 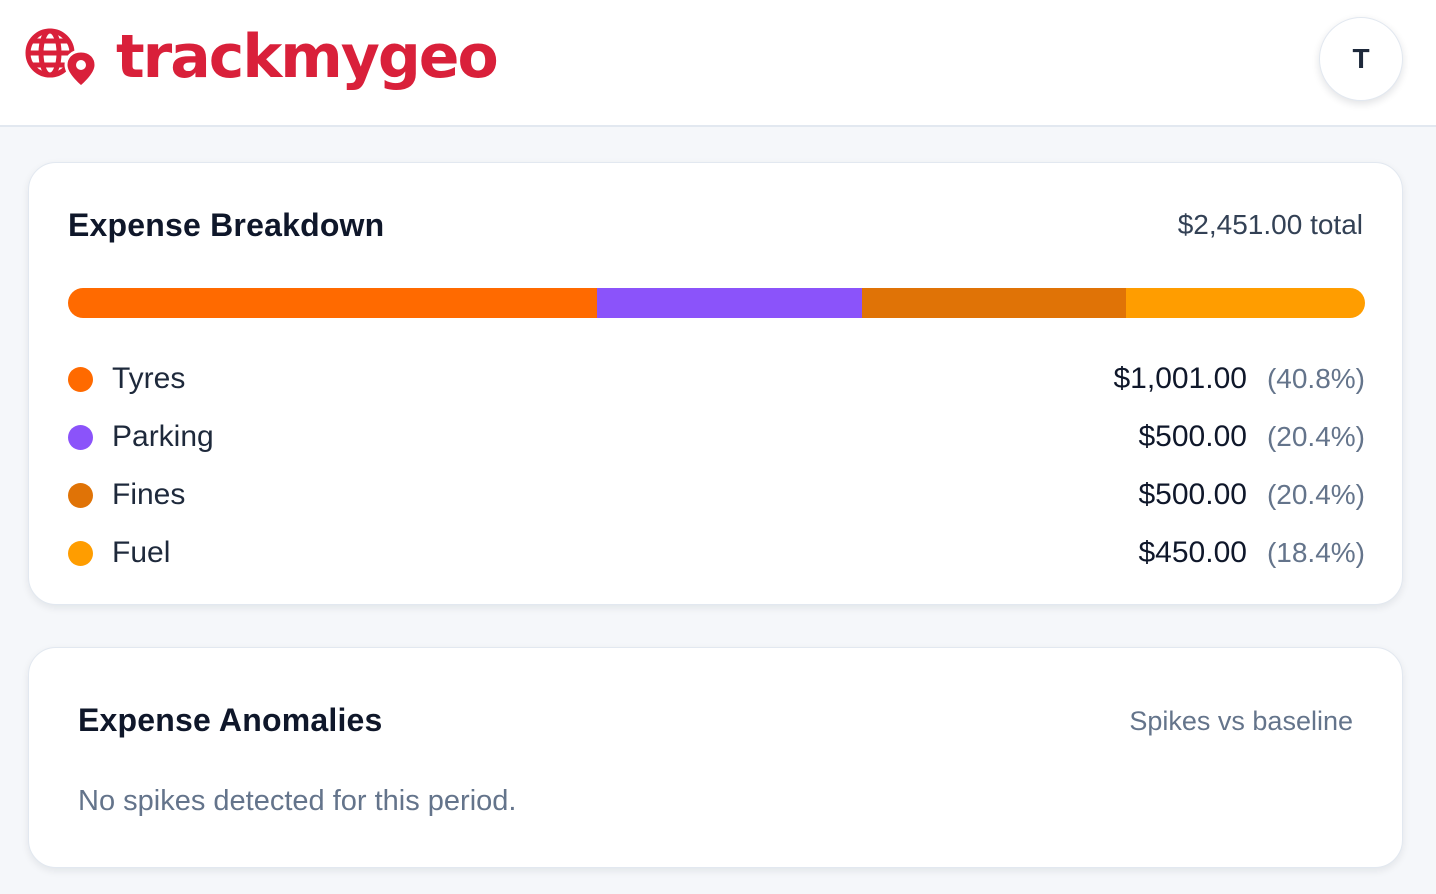 I want to click on app-header: trackmygeo T, so click(x=718, y=63).